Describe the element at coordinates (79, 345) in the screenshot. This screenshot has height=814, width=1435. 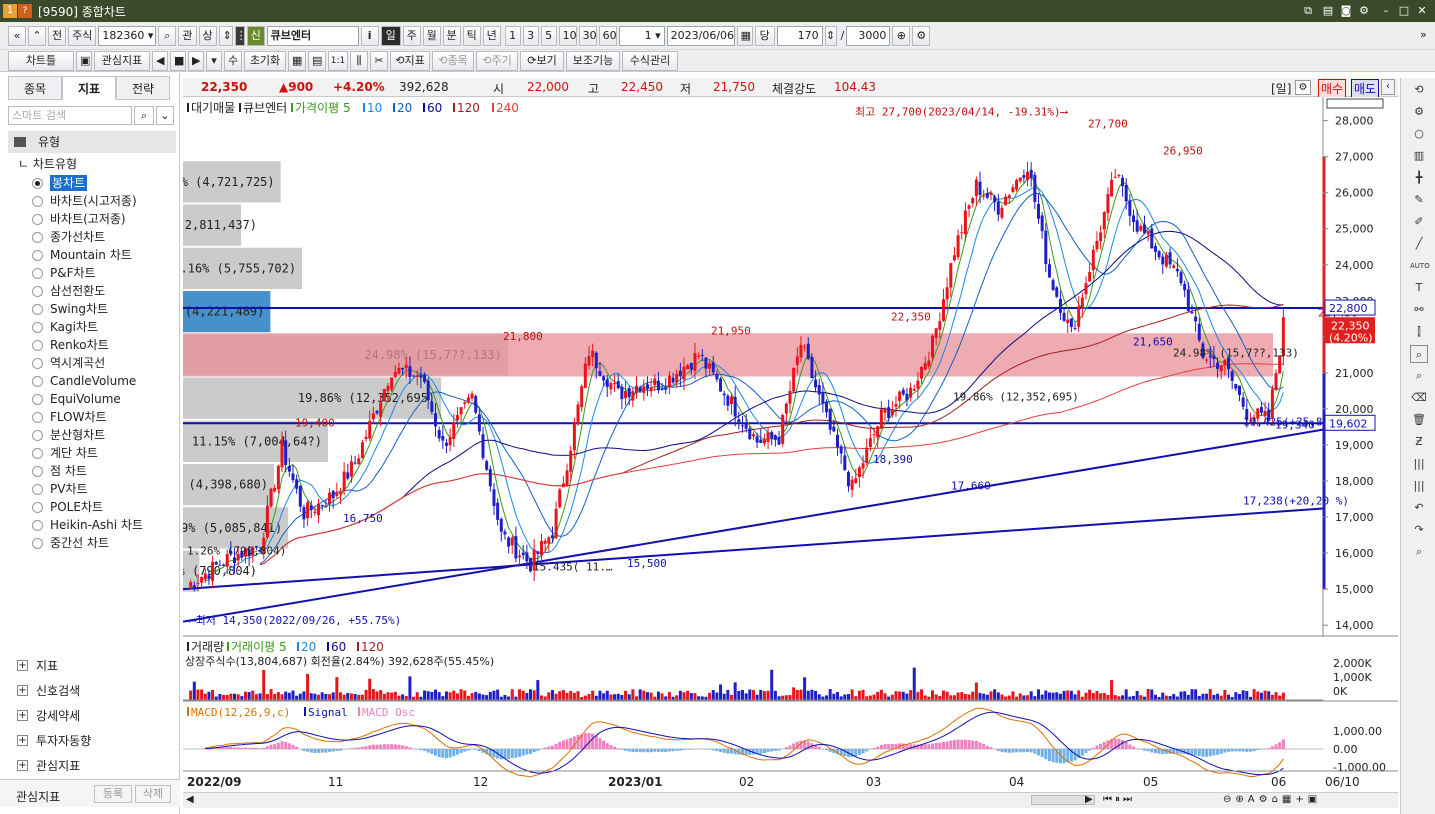
I see `chart-type-item: Renko차트` at that location.